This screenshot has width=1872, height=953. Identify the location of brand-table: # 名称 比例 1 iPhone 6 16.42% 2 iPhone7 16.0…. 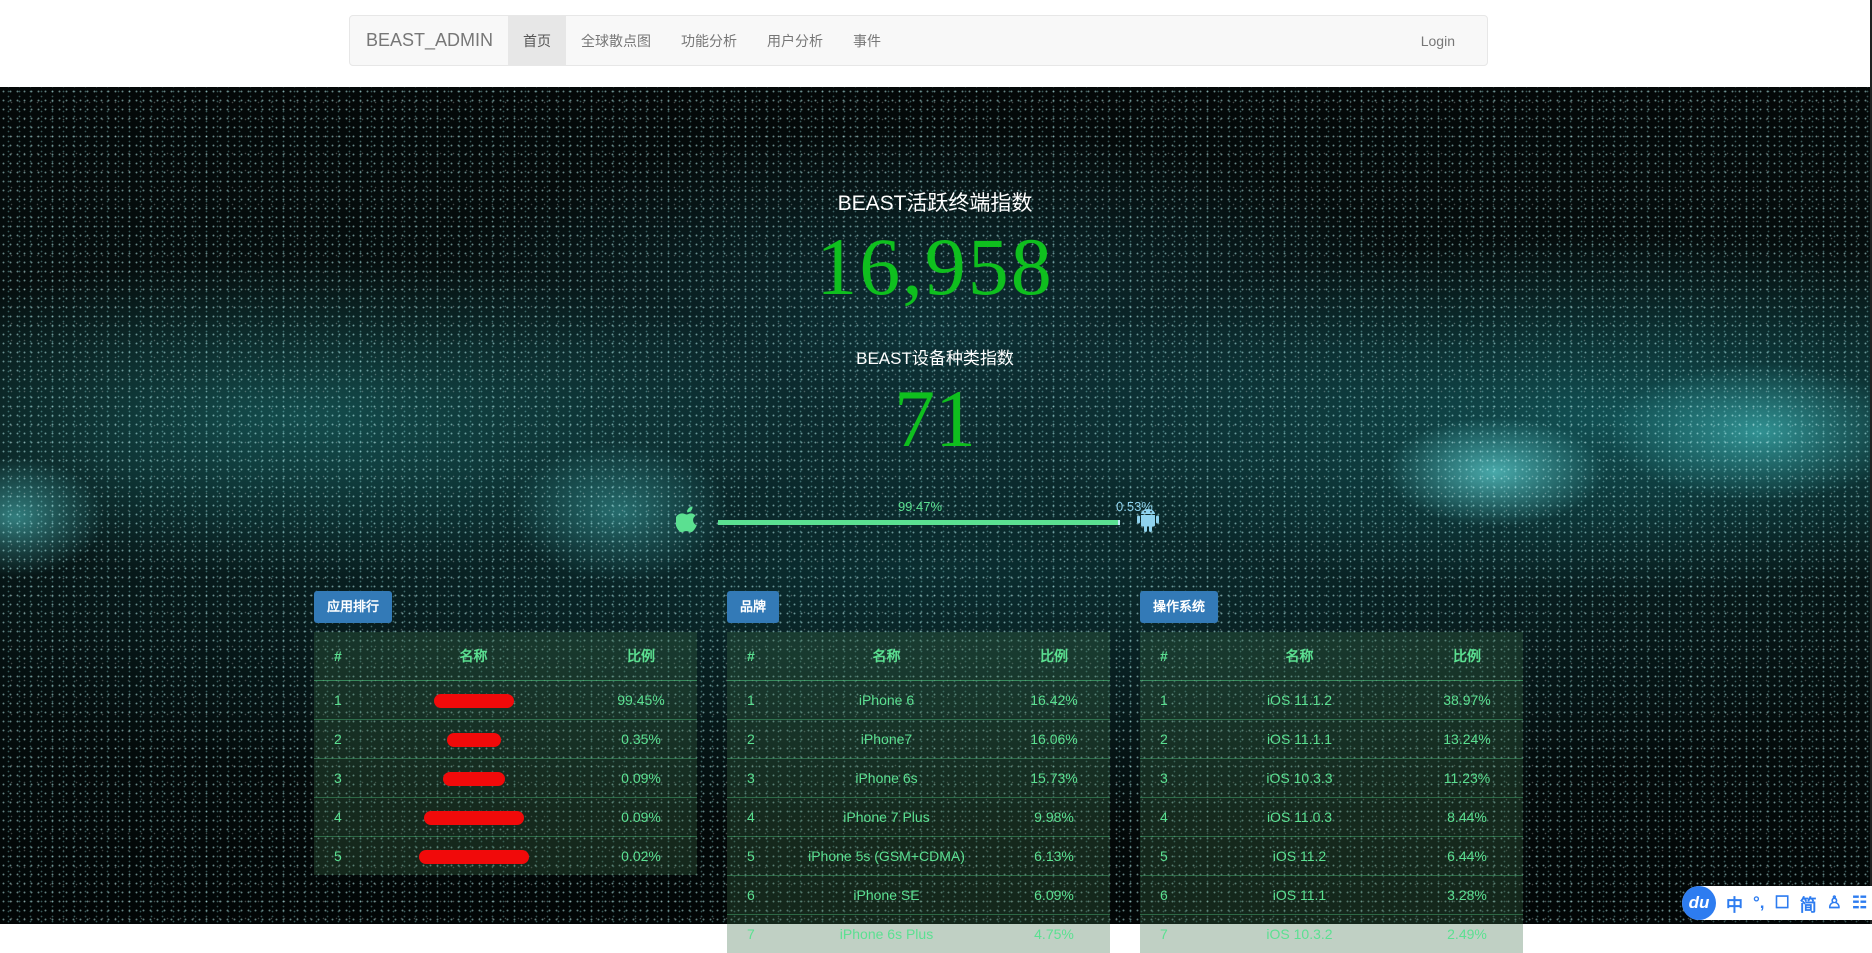
(918, 792).